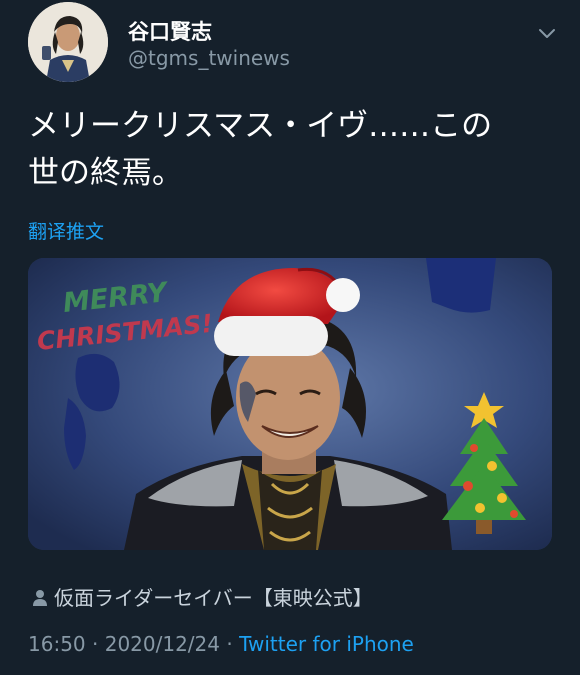 The image size is (580, 675). What do you see at coordinates (162, 644) in the screenshot?
I see `tweet-date: 2020/12/24` at bounding box center [162, 644].